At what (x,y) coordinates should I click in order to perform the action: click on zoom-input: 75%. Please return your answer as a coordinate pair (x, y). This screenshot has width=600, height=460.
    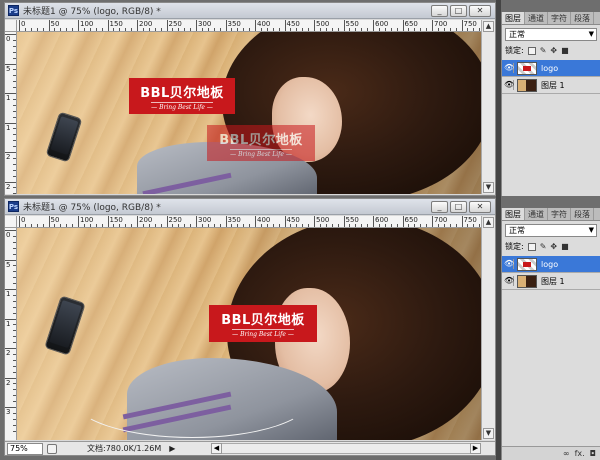
    Looking at the image, I should click on (25, 448).